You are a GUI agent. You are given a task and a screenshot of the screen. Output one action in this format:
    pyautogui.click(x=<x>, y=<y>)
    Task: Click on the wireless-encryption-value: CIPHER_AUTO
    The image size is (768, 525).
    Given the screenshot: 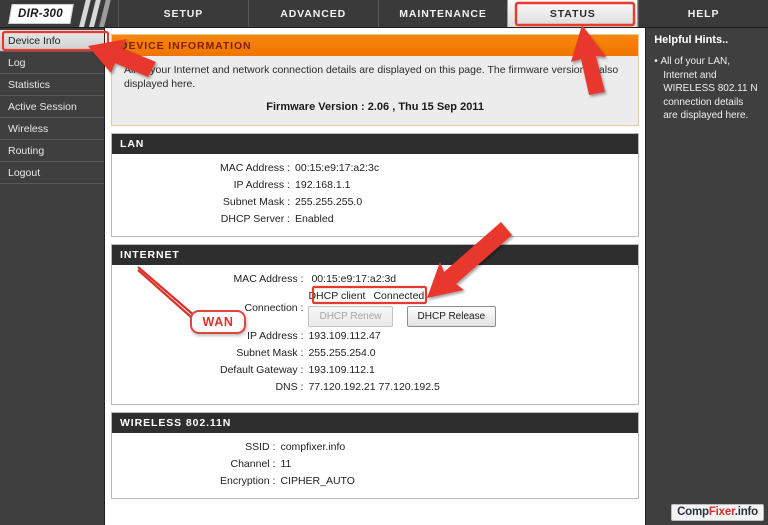 What is the action you would take?
    pyautogui.click(x=317, y=481)
    